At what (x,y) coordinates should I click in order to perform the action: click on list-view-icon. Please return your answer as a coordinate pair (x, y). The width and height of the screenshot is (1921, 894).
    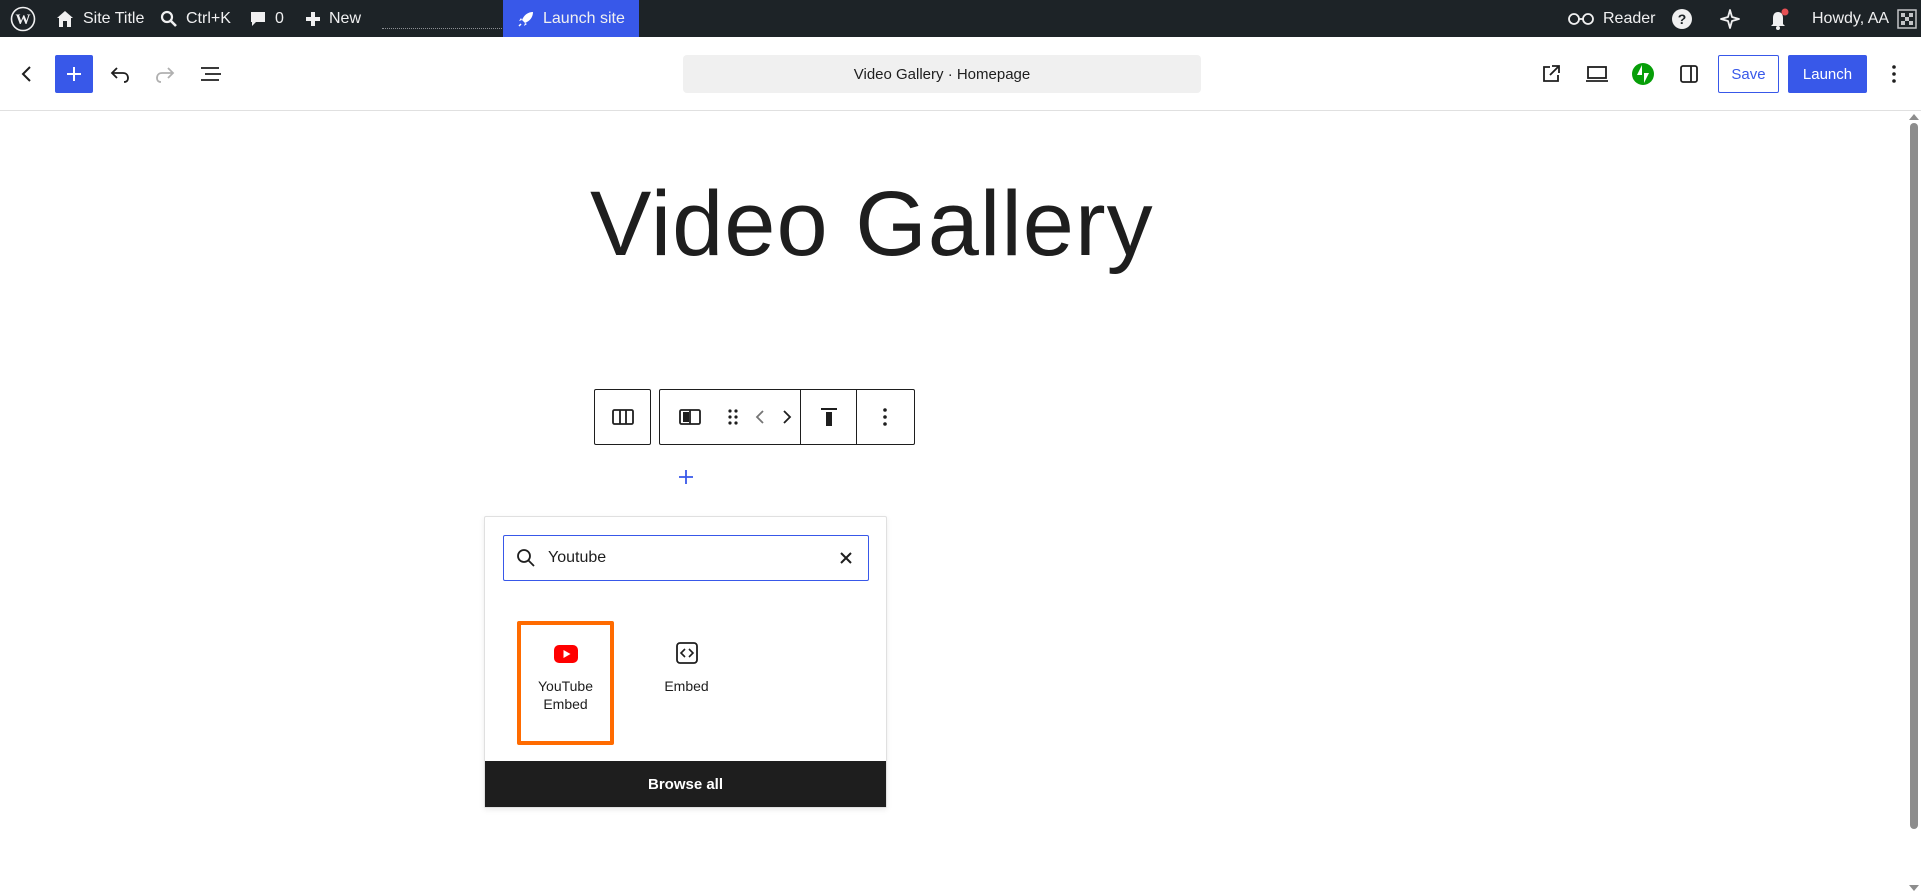
    Looking at the image, I should click on (211, 74).